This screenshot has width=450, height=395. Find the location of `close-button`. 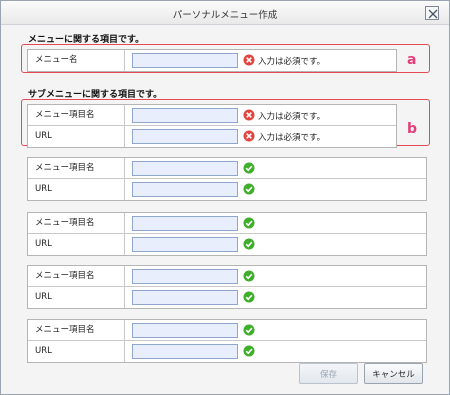

close-button is located at coordinates (432, 13).